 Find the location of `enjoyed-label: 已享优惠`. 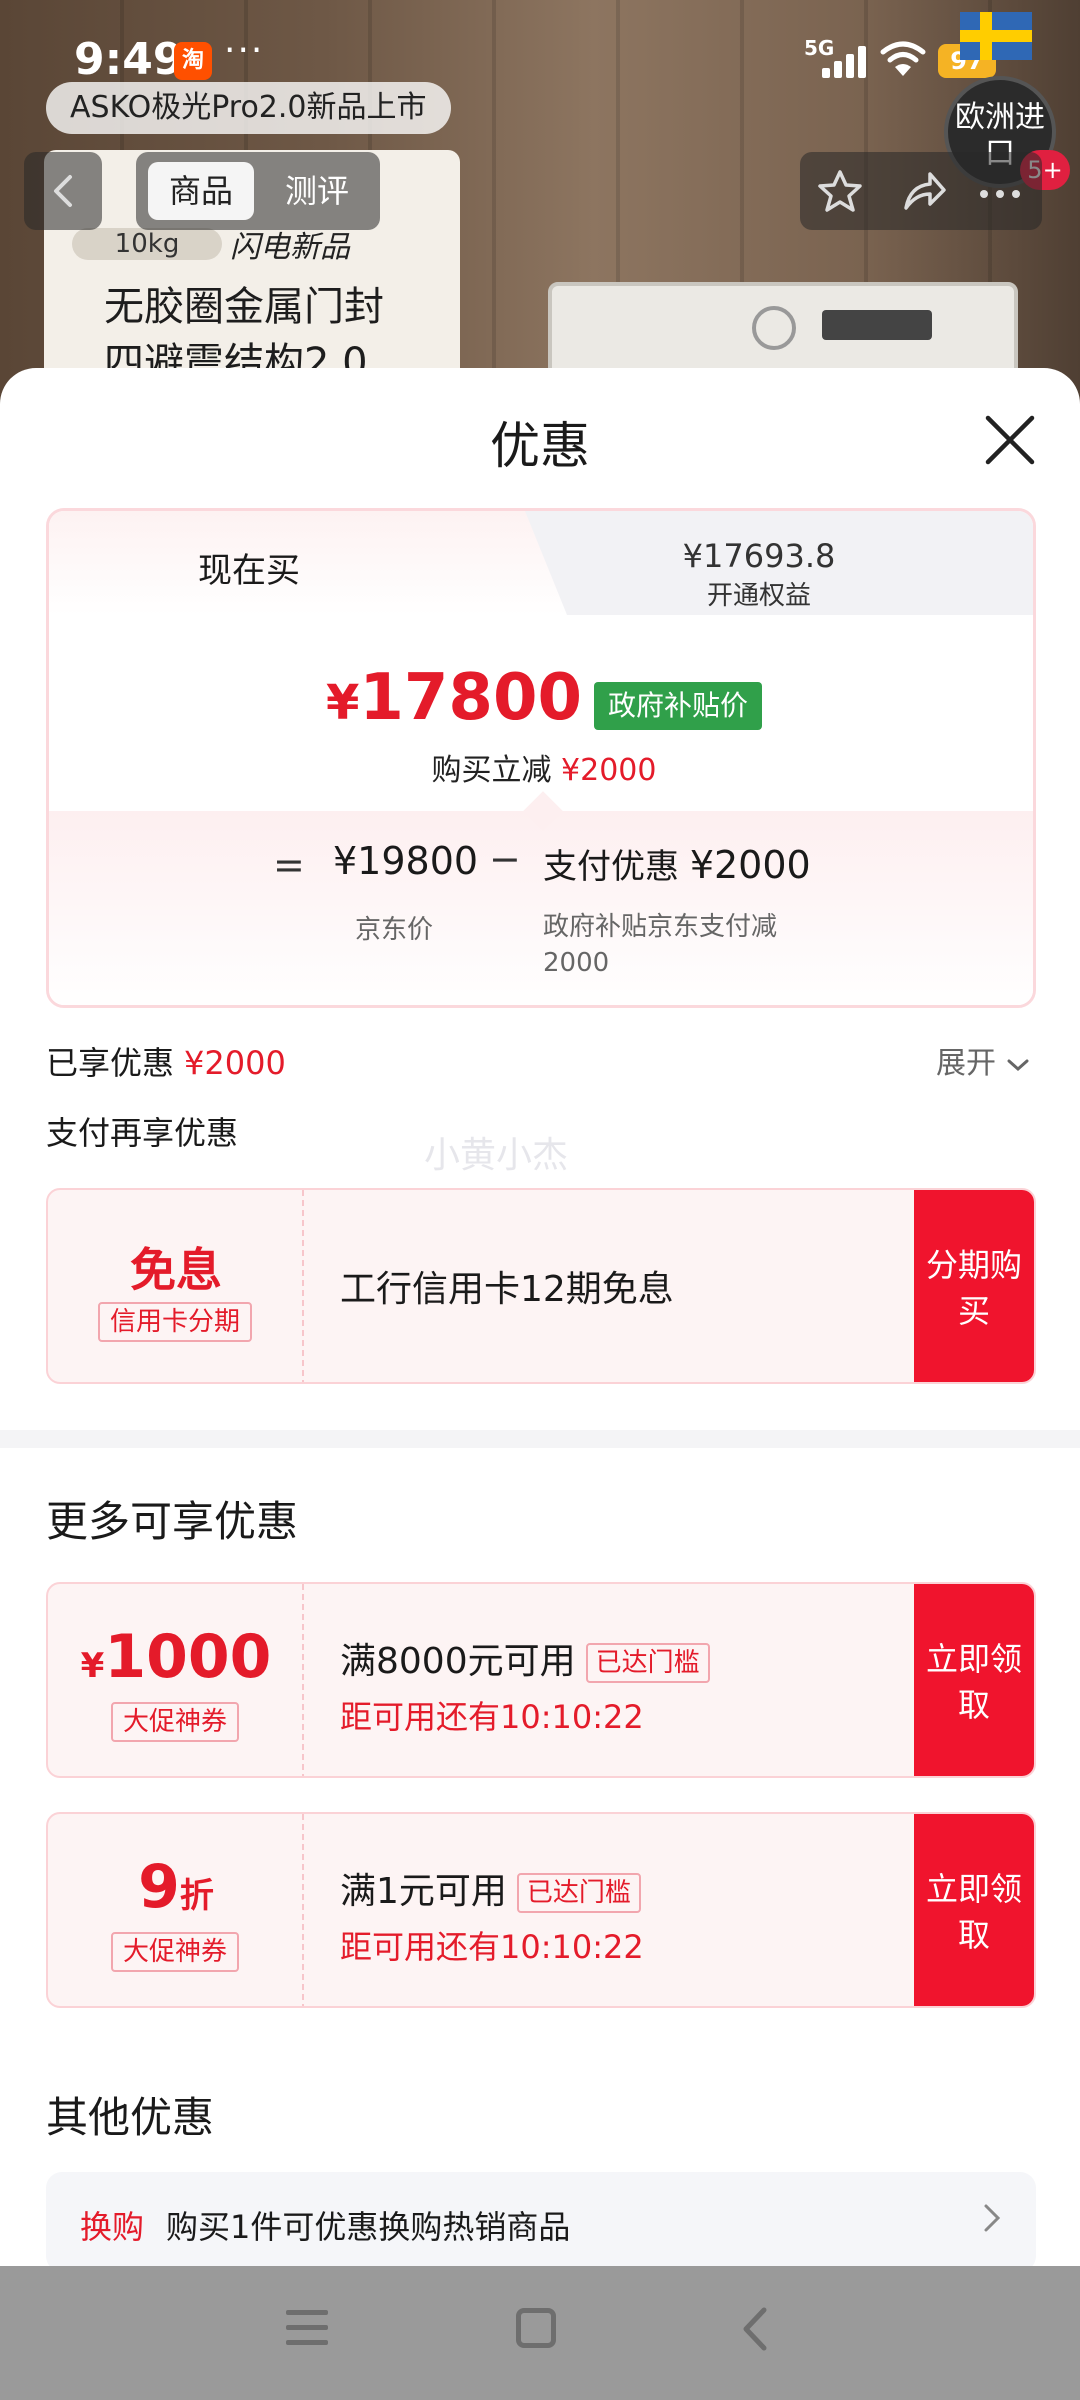

enjoyed-label: 已享优惠 is located at coordinates (110, 1063).